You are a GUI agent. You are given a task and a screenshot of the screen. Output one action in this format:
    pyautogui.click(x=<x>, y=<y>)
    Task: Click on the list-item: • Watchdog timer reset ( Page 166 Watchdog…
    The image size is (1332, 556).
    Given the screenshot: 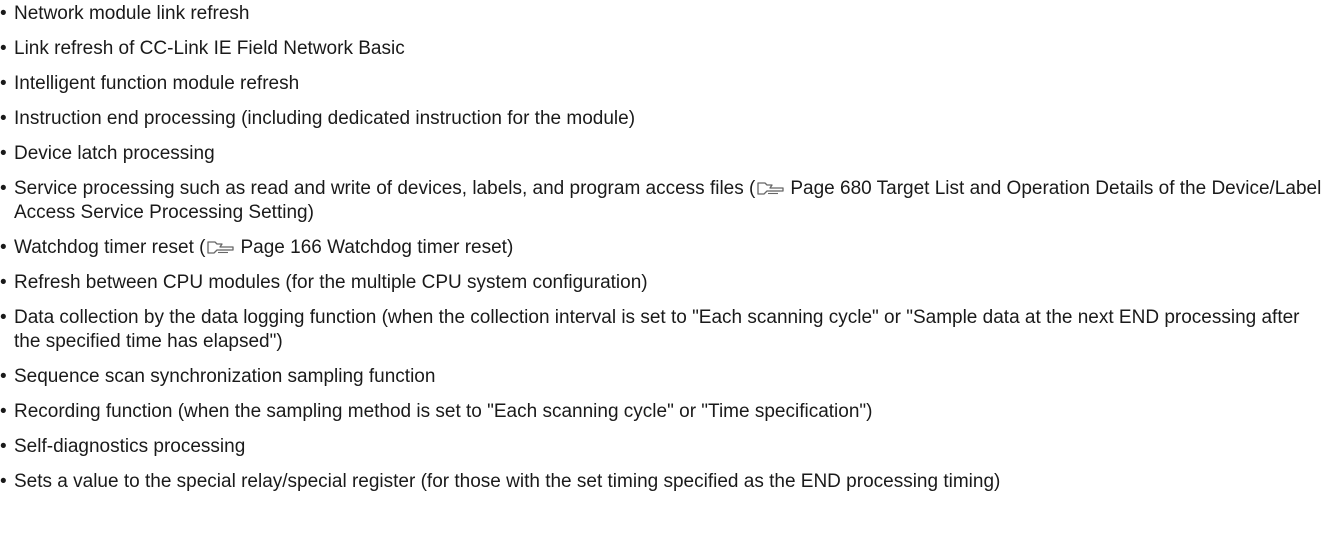 What is the action you would take?
    pyautogui.click(x=662, y=248)
    